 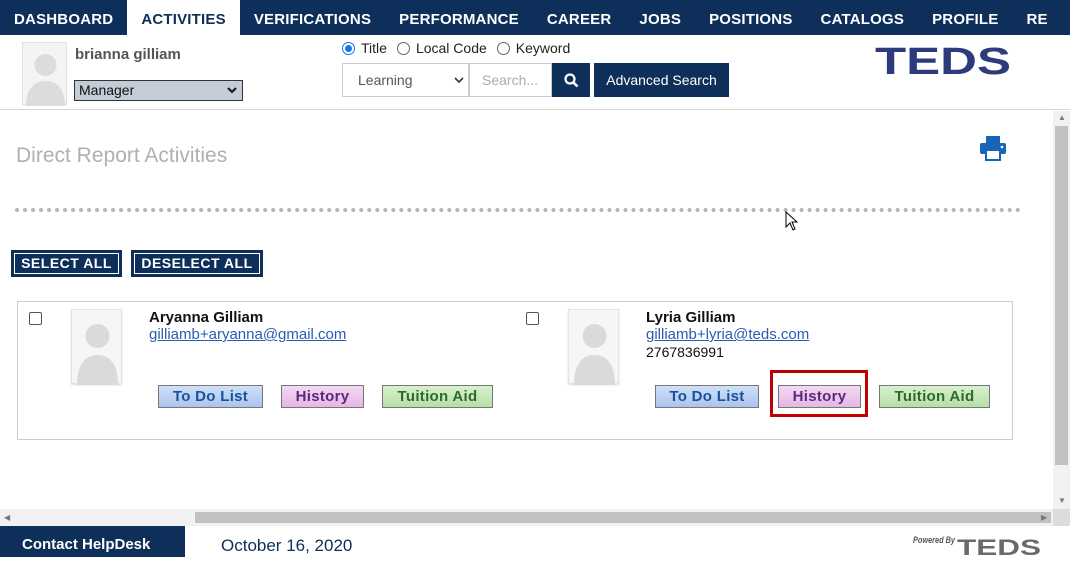 What do you see at coordinates (1061, 295) in the screenshot?
I see `vertical-scroll-thumb` at bounding box center [1061, 295].